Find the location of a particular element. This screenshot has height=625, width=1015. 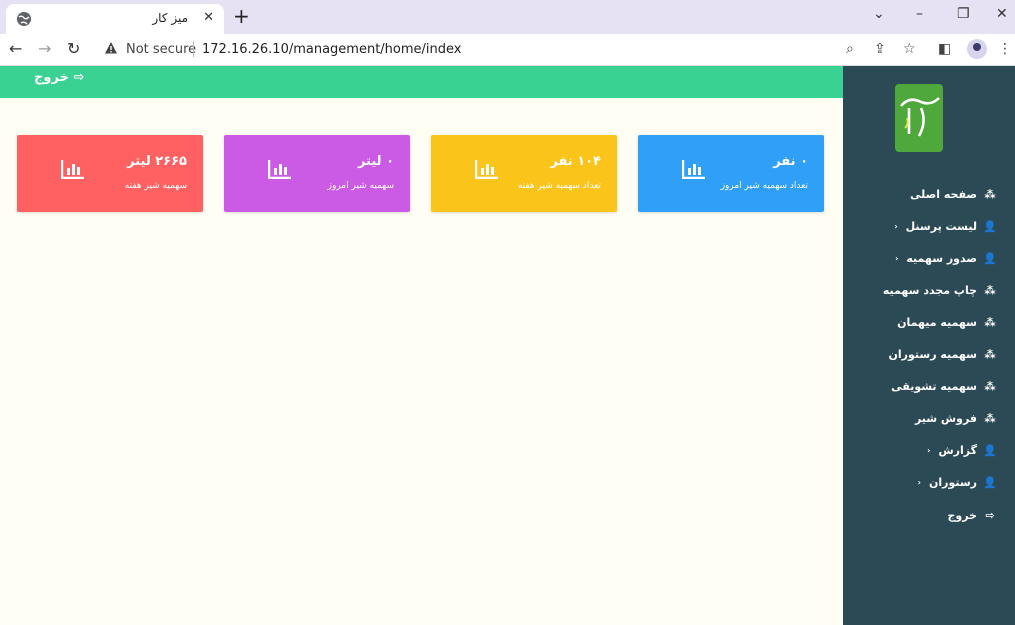

sidebar-item-restaurant: 👤 رستوران ‹ is located at coordinates (957, 482).